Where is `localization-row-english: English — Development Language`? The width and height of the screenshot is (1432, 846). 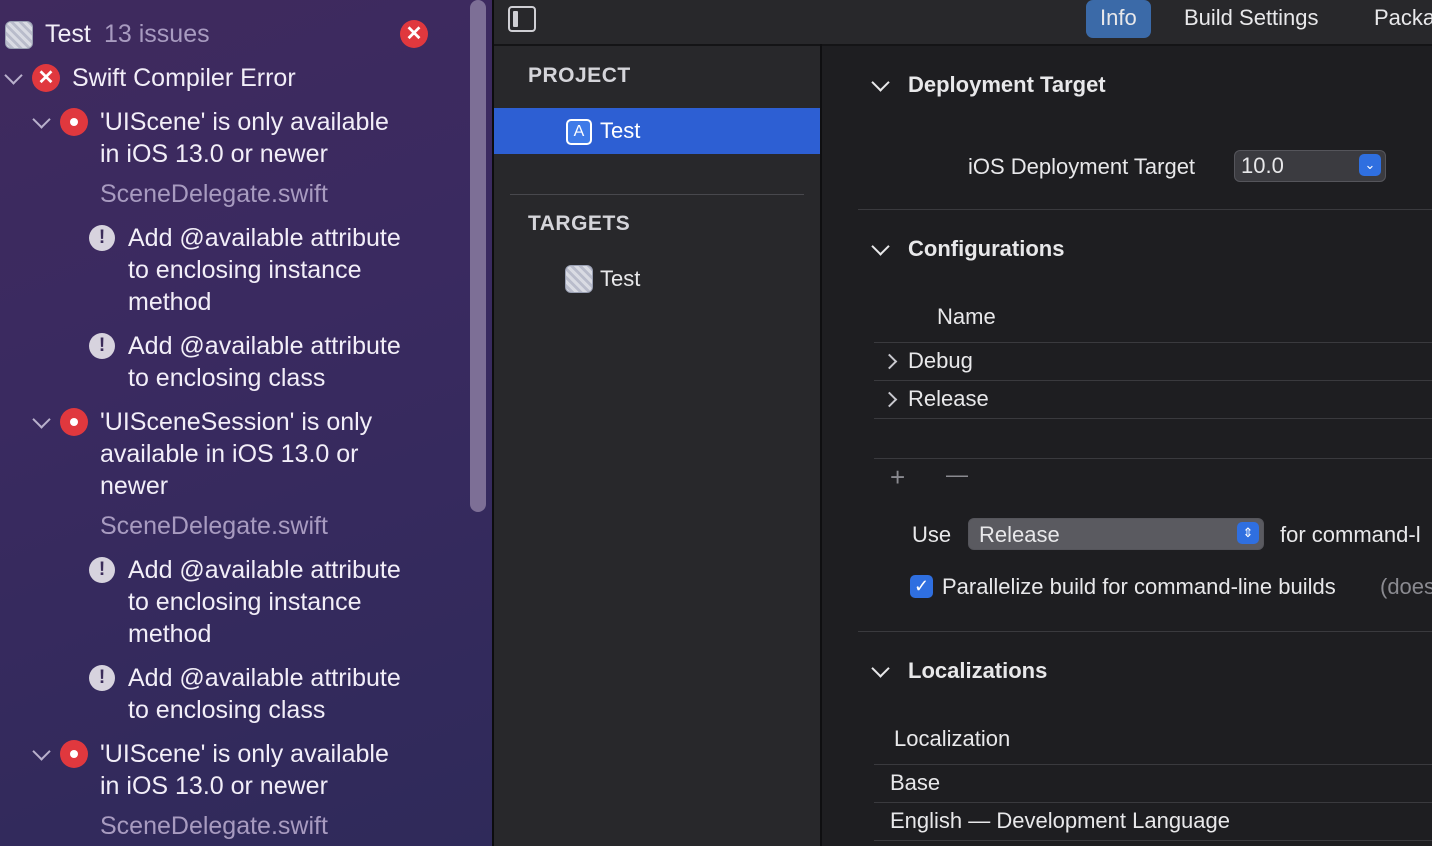 localization-row-english: English — Development Language is located at coordinates (1060, 821).